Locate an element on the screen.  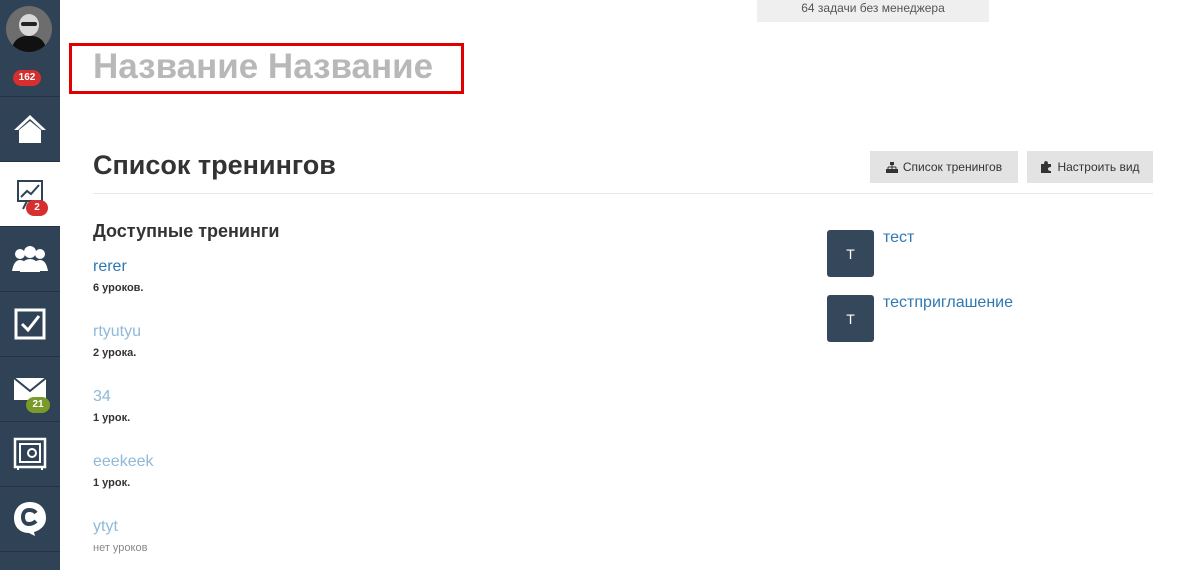
puzzle-icon is located at coordinates (1046, 167).